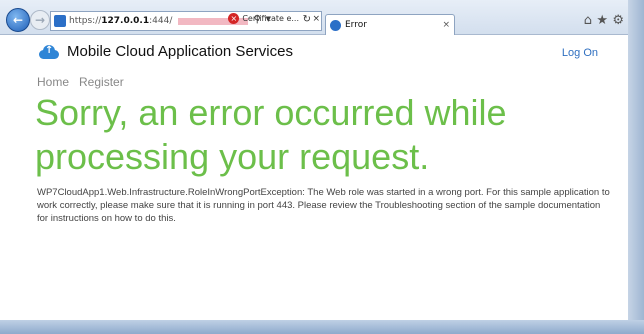  I want to click on page-icon, so click(60, 21).